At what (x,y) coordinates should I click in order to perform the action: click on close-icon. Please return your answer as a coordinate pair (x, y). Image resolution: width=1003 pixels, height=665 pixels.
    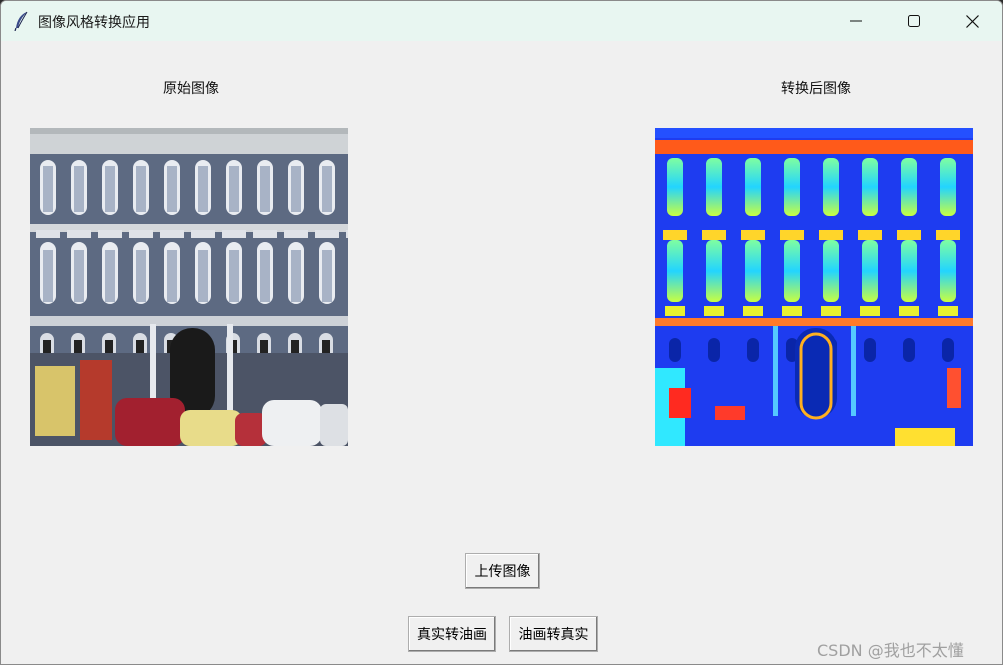
    Looking at the image, I should click on (972, 21).